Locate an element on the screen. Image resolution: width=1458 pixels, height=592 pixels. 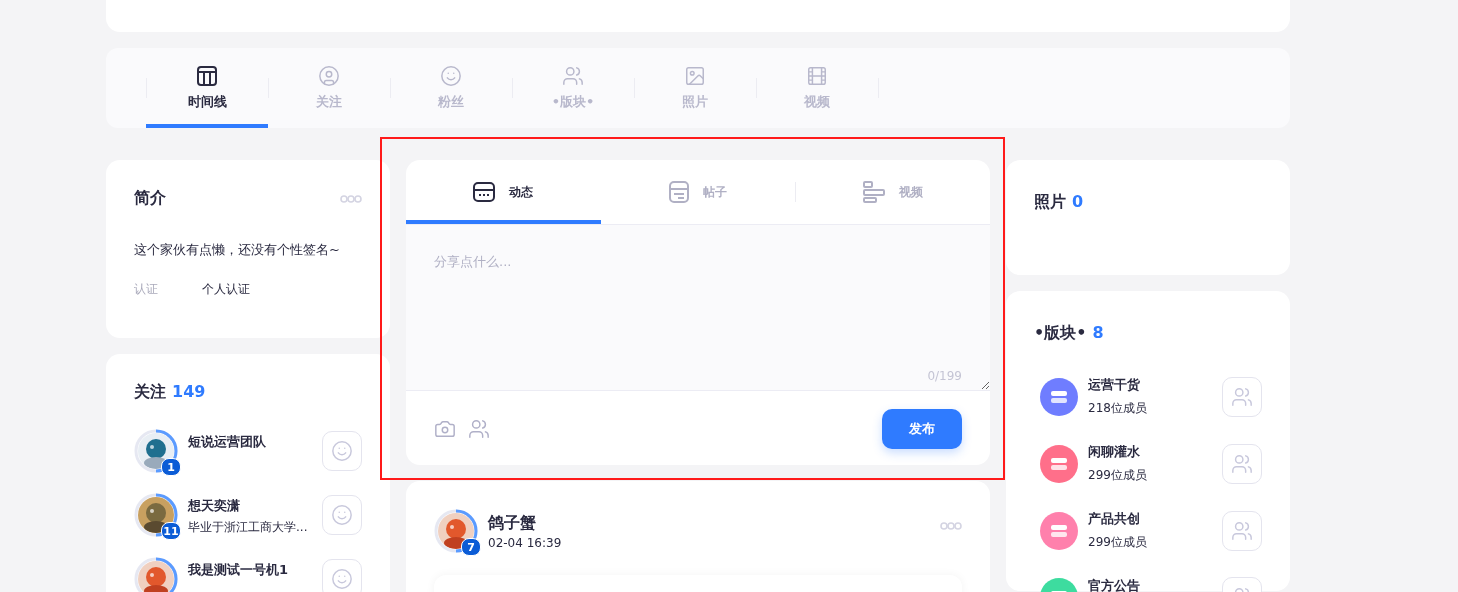
board-name: 闲聊灌水 is located at coordinates (1117, 452).